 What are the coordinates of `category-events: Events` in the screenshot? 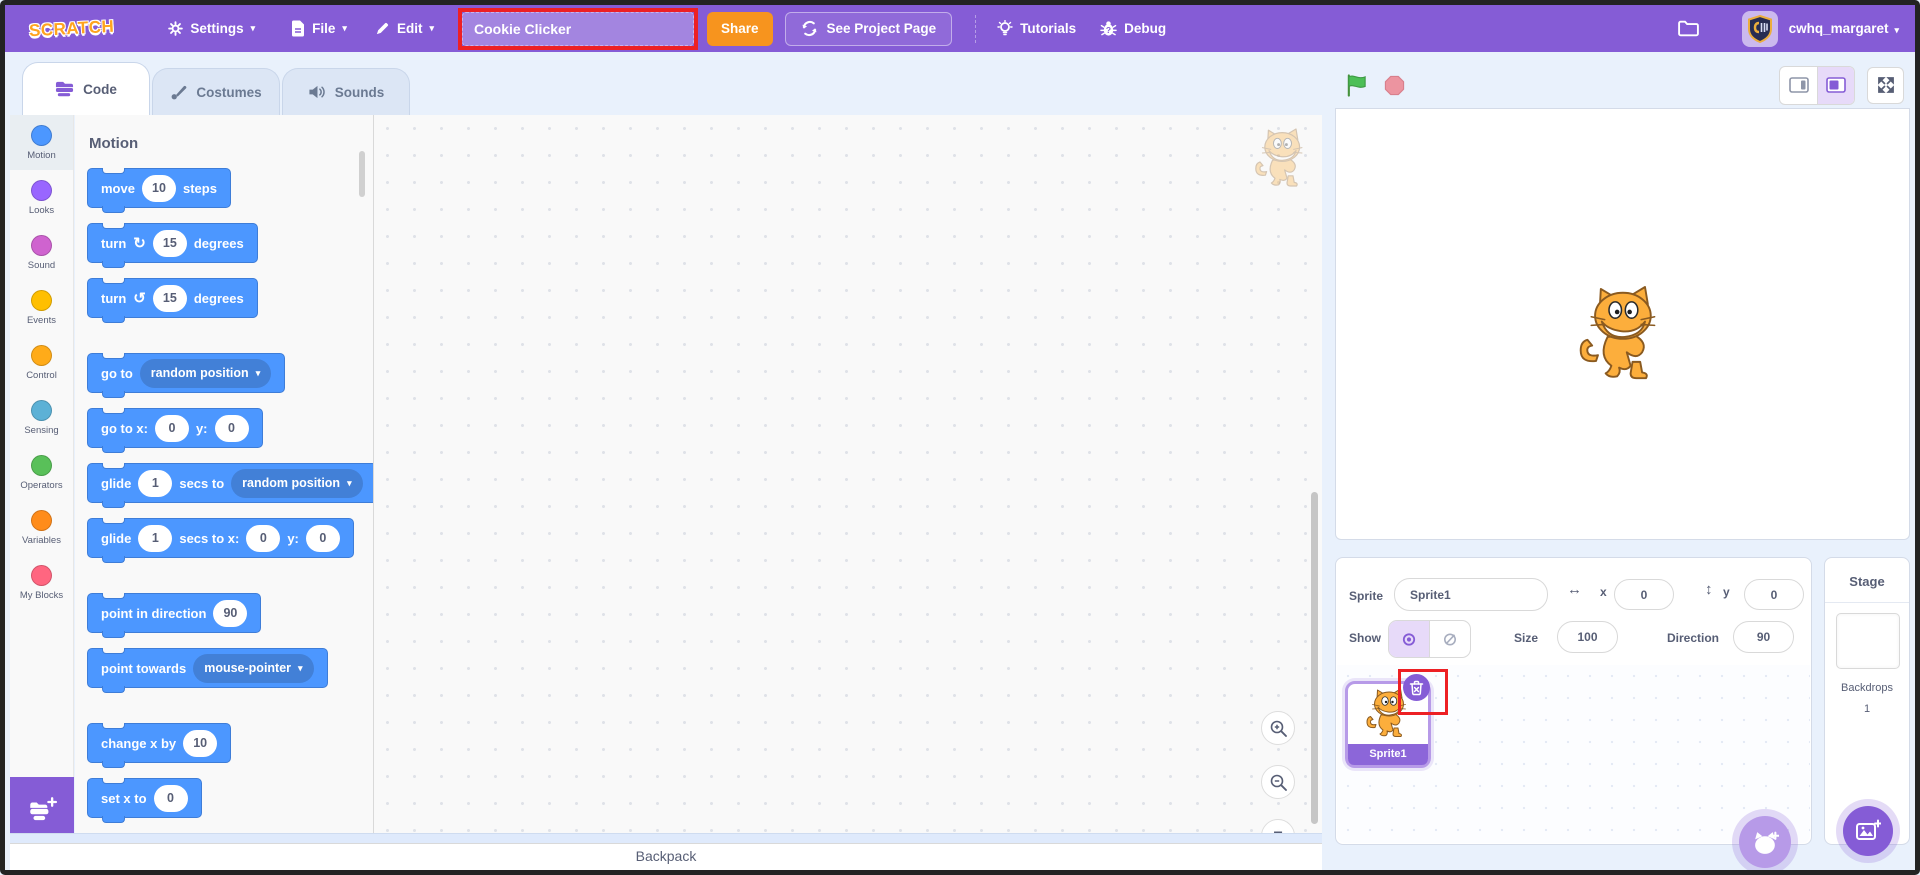 It's located at (41, 307).